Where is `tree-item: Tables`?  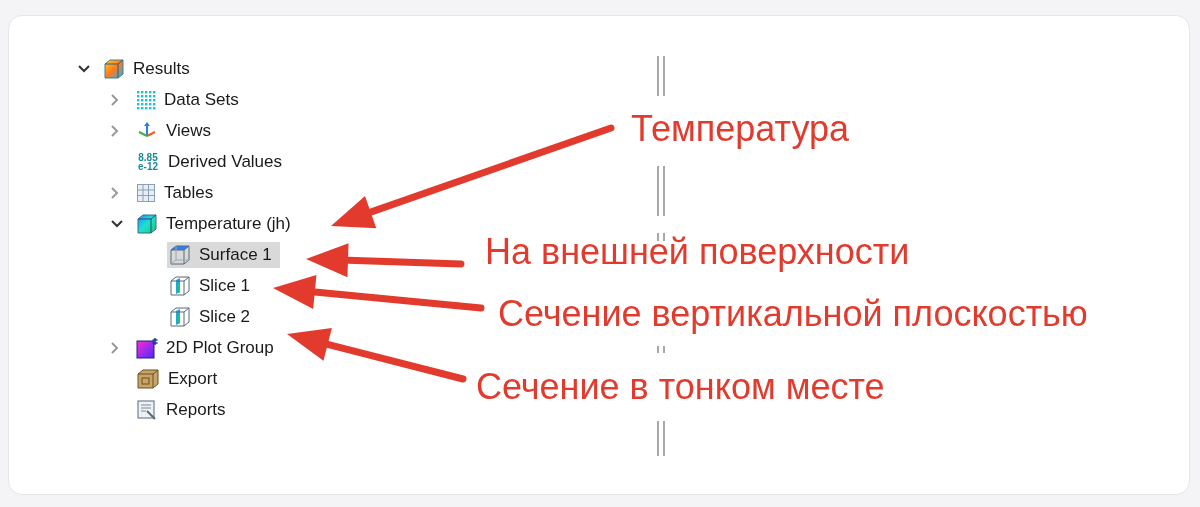 tree-item: Tables is located at coordinates (178, 192).